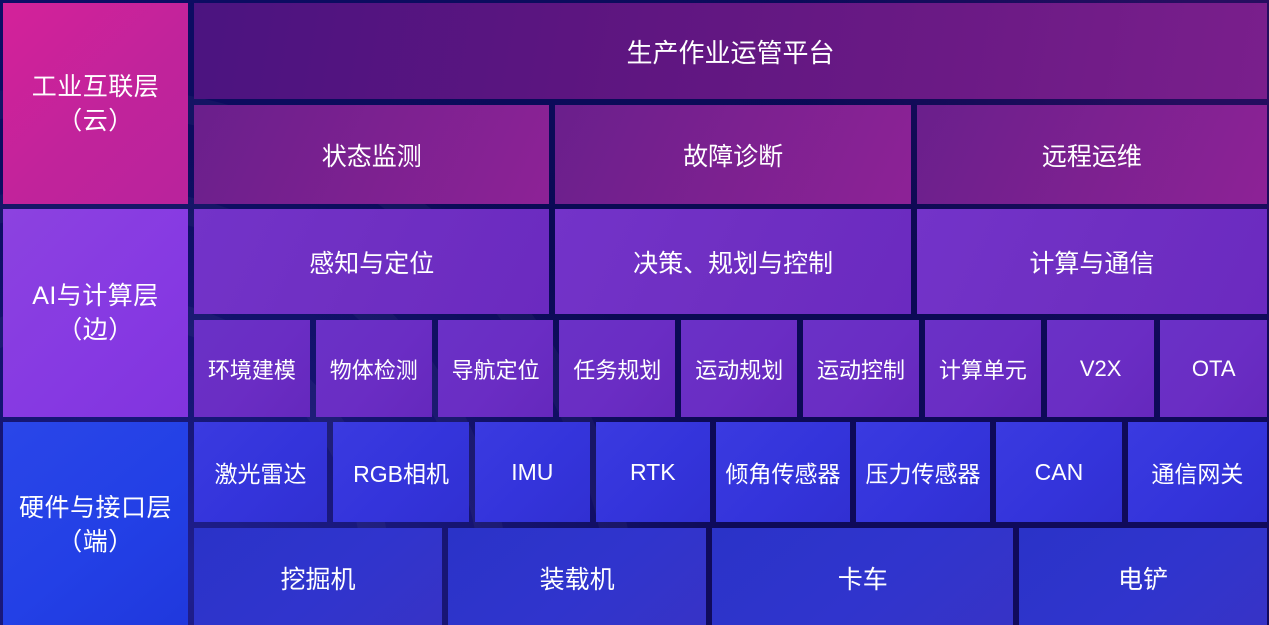 The height and width of the screenshot is (625, 1269). Describe the element at coordinates (733, 261) in the screenshot. I see `node-decision-planning-control: 决策、规划与控制` at that location.